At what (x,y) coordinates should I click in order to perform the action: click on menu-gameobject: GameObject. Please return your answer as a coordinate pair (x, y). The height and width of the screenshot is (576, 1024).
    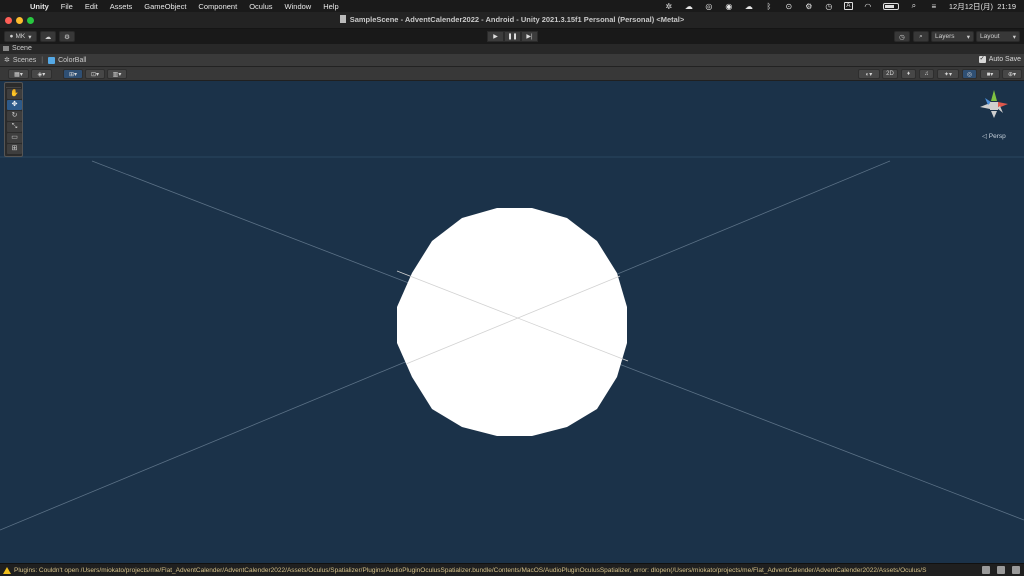
    Looking at the image, I should click on (165, 6).